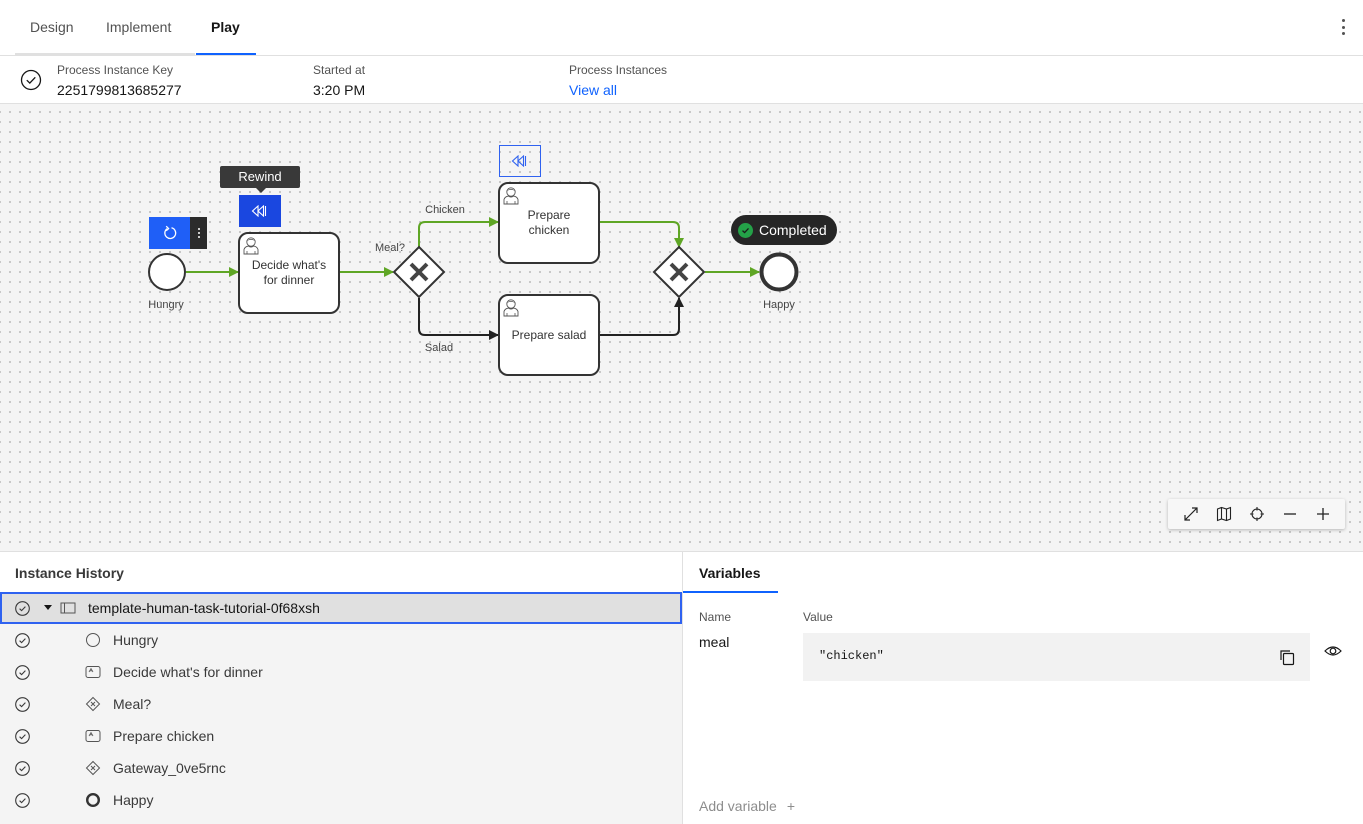  I want to click on history-row-label: Gateway_0ve5rnc, so click(169, 768).